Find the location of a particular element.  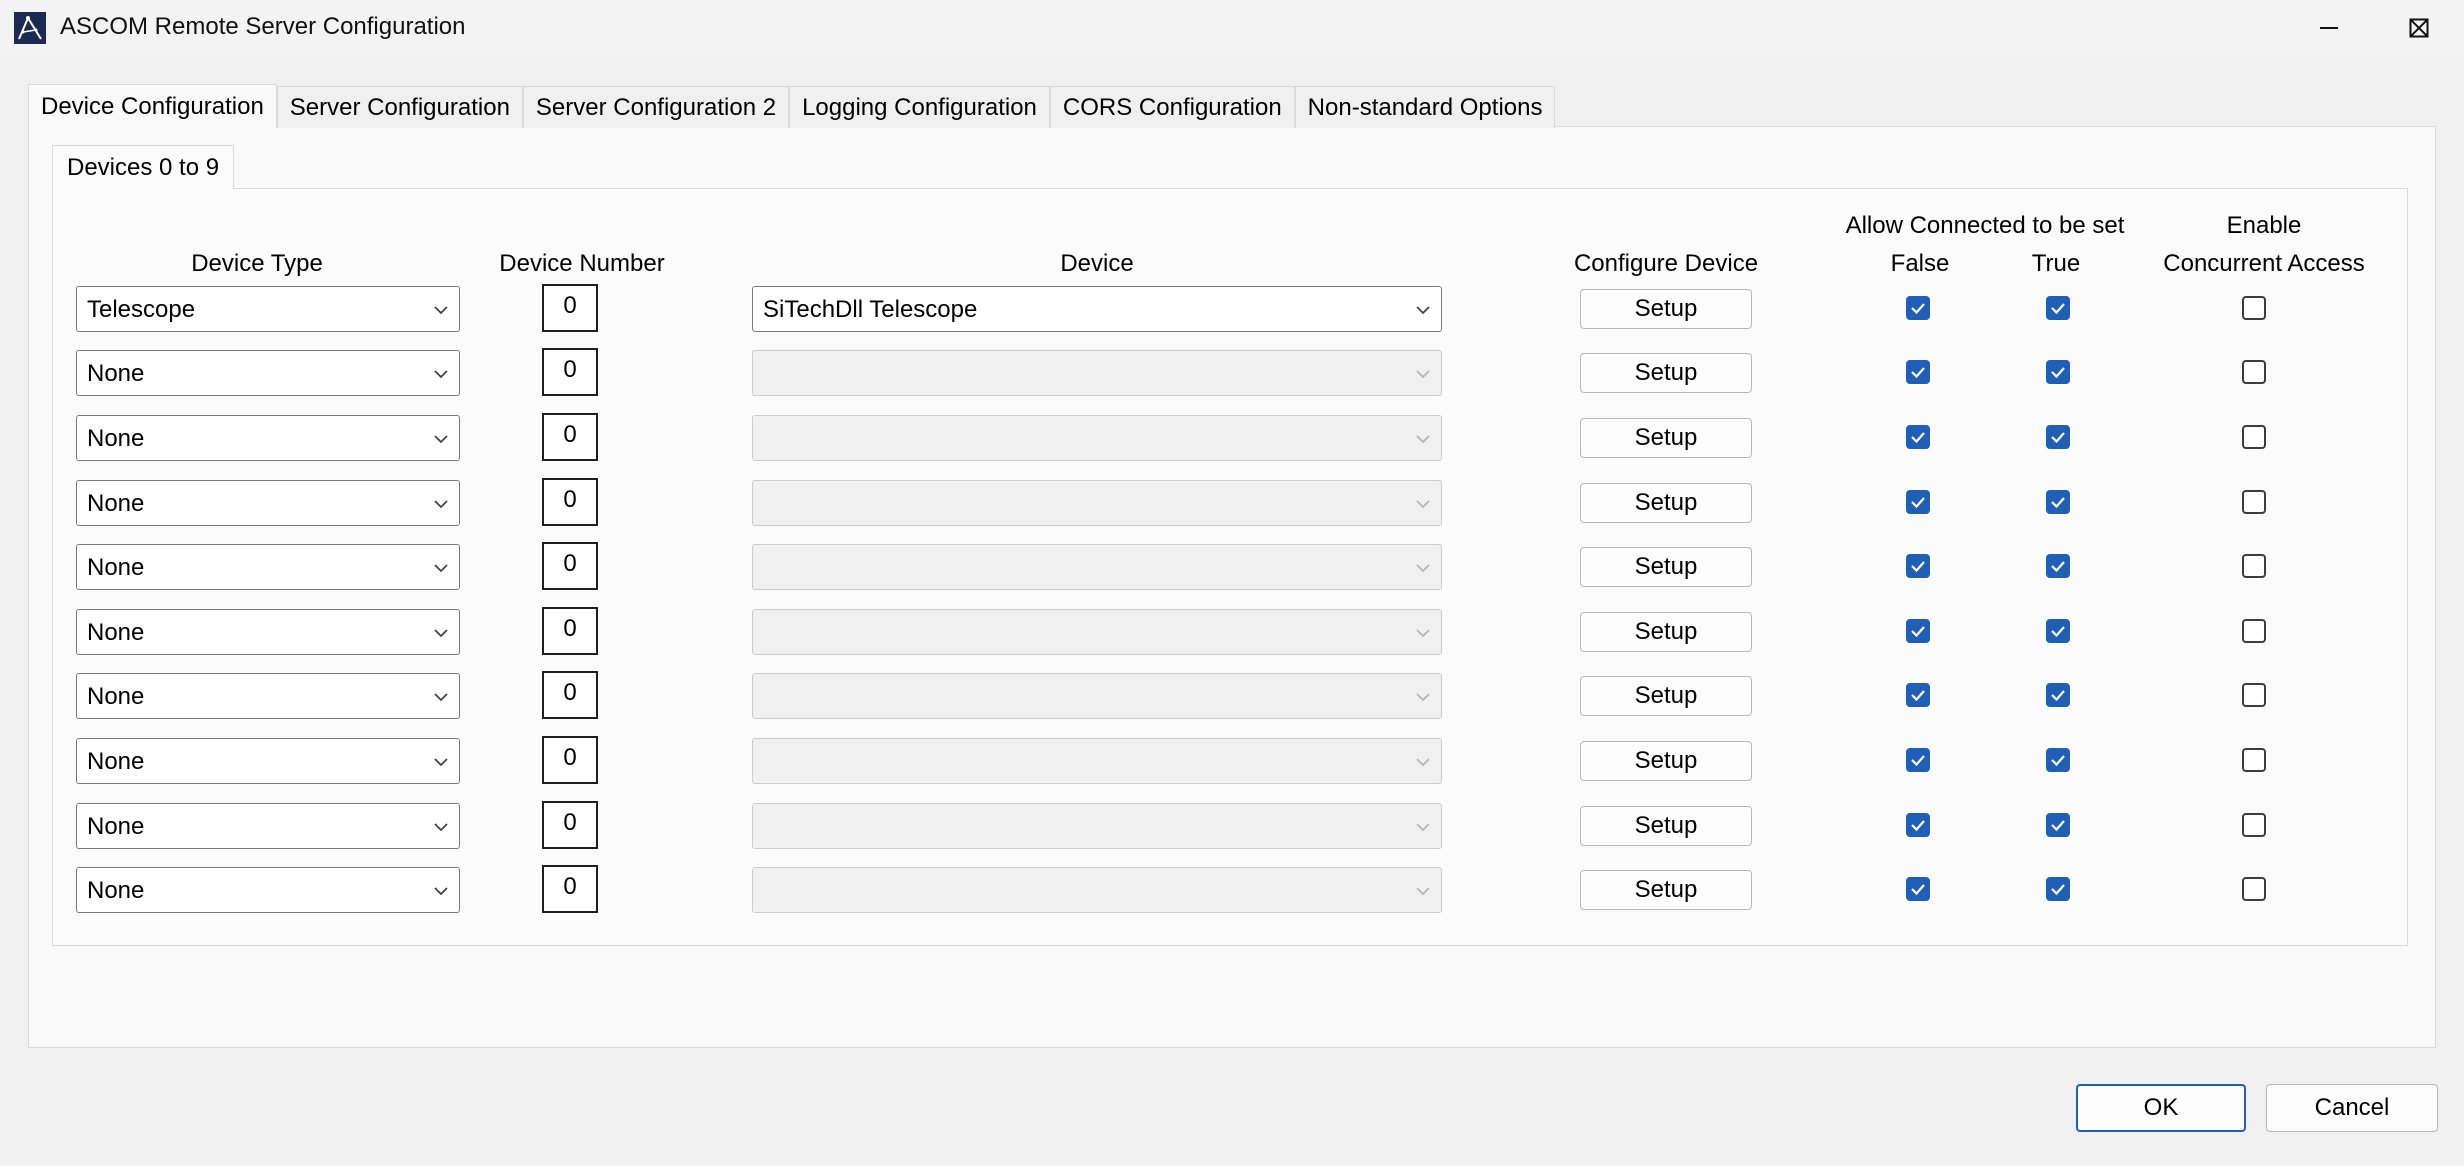

title-bar: ASCOM Remote Server Configuration is located at coordinates (1232, 28).